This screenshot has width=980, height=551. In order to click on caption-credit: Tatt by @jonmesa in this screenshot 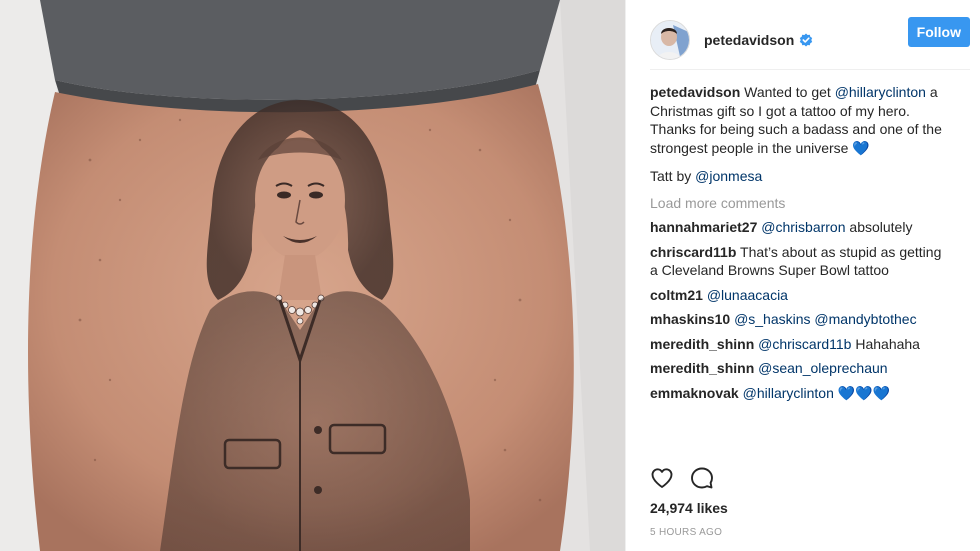, I will do `click(800, 176)`.